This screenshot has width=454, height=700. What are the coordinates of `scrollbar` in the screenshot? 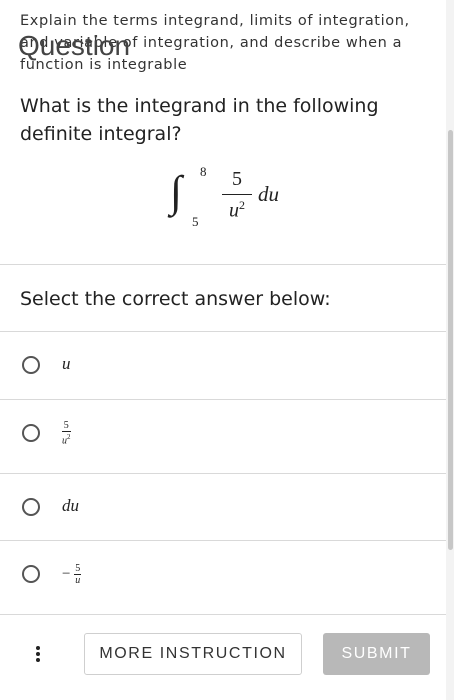 It's located at (450, 350).